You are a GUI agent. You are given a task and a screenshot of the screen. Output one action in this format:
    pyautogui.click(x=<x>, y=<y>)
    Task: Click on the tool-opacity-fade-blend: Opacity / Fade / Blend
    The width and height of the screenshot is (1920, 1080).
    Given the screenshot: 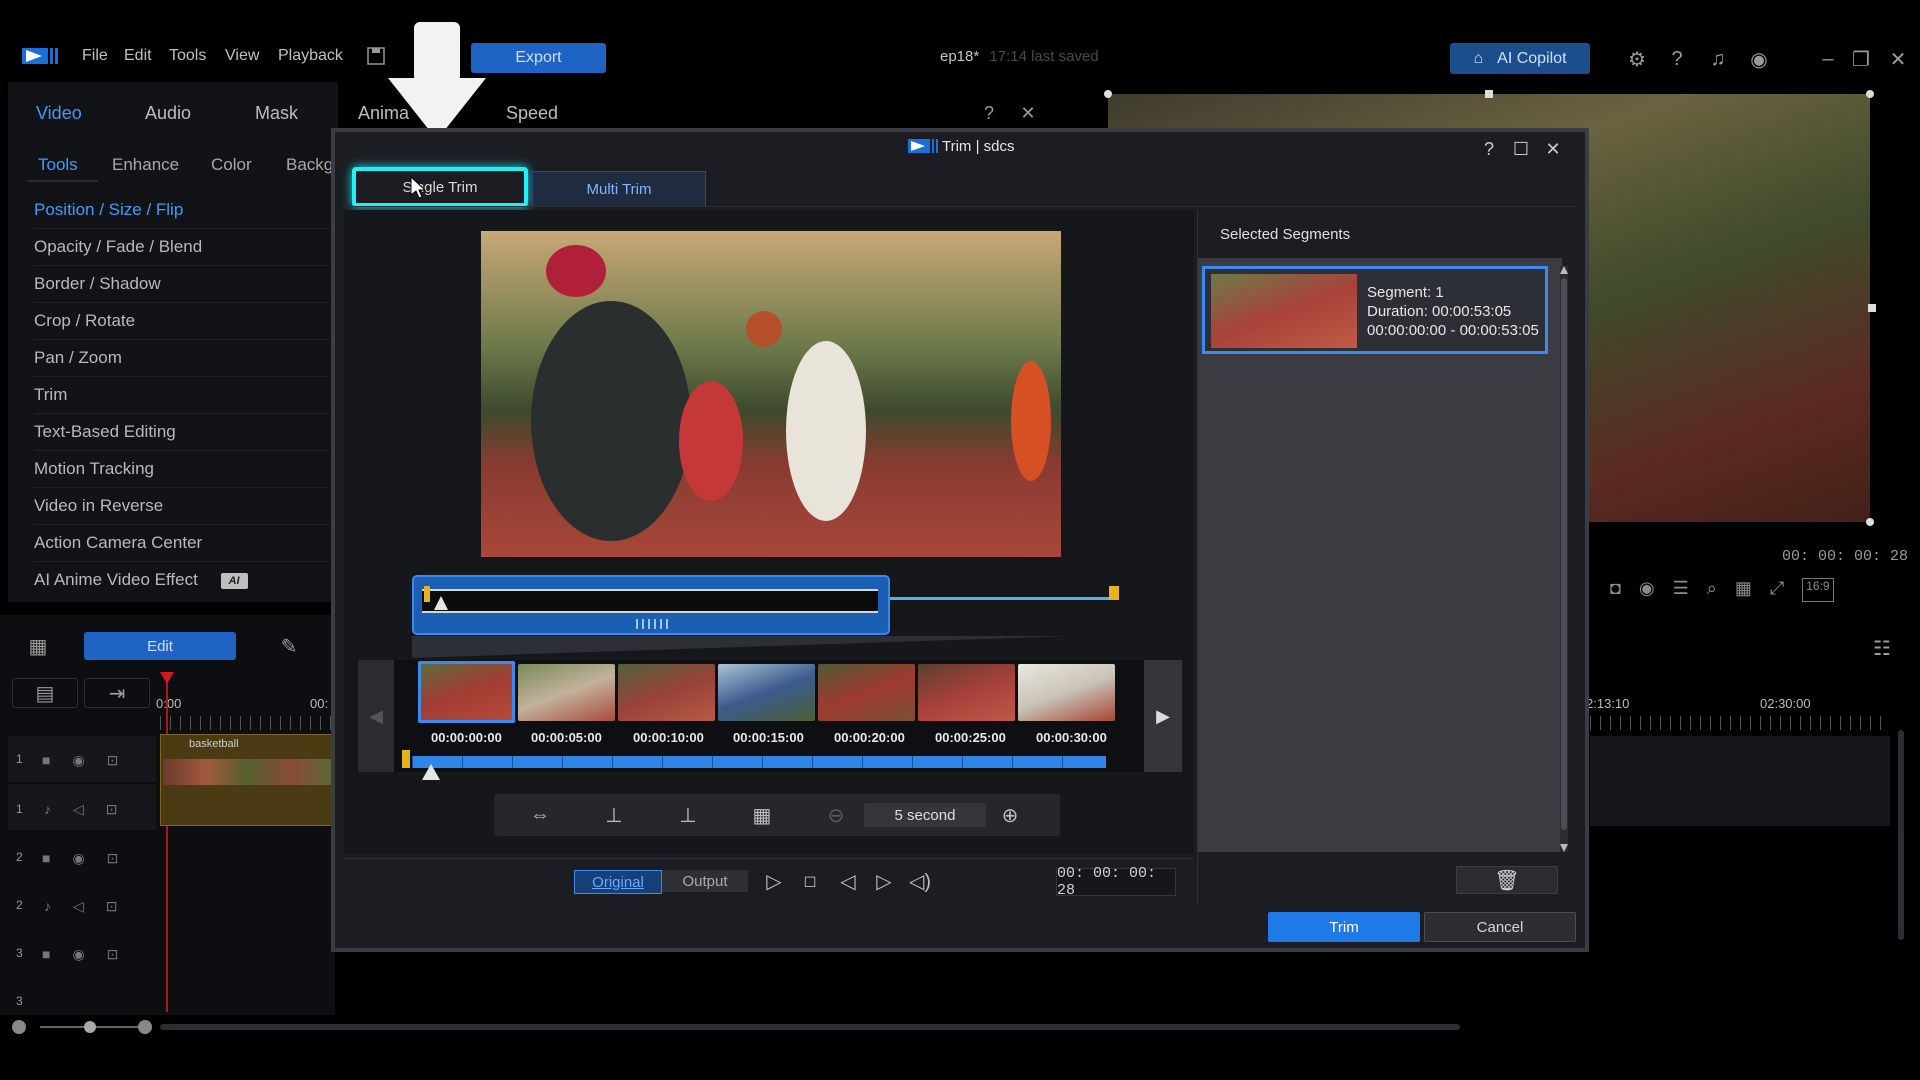 What is the action you would take?
    pyautogui.click(x=181, y=247)
    